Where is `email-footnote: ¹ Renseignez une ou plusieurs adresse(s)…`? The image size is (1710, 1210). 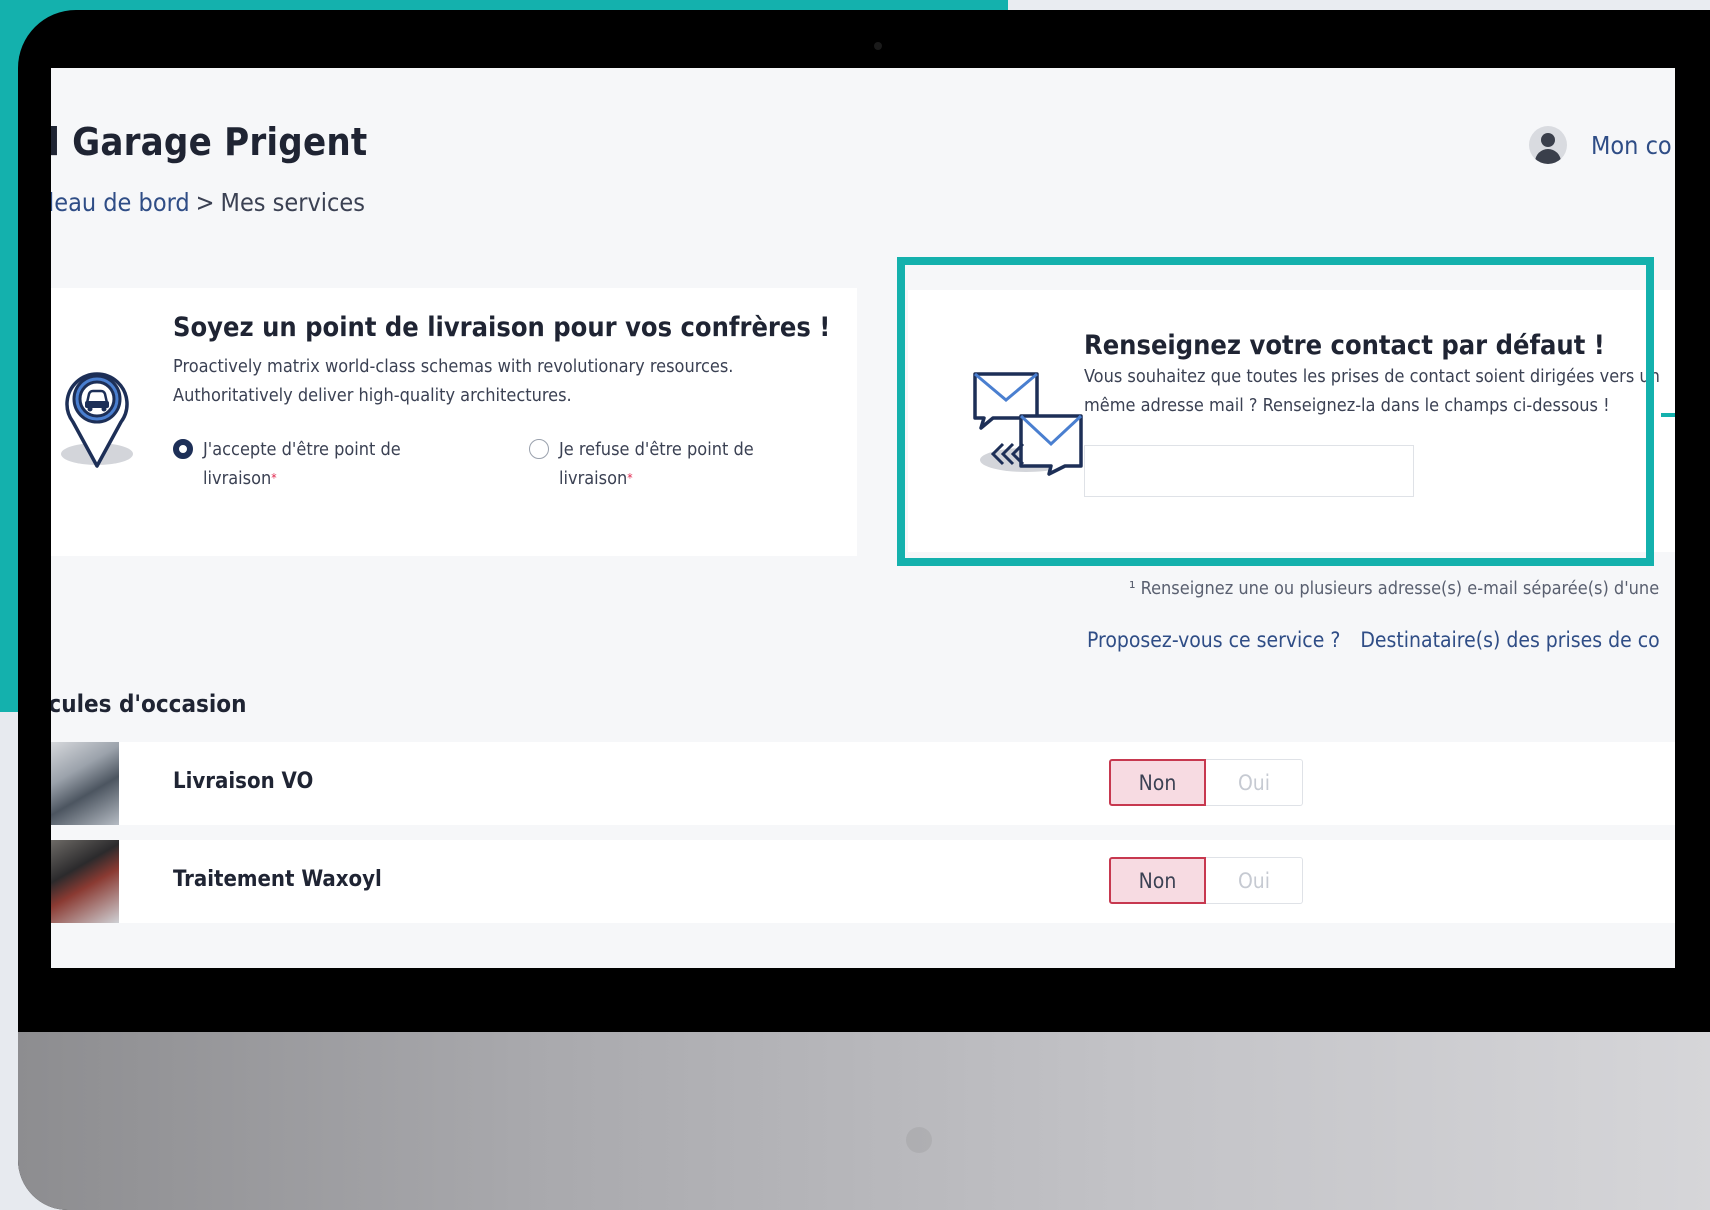 email-footnote: ¹ Renseignez une ou plusieurs adresse(s)… is located at coordinates (1394, 588).